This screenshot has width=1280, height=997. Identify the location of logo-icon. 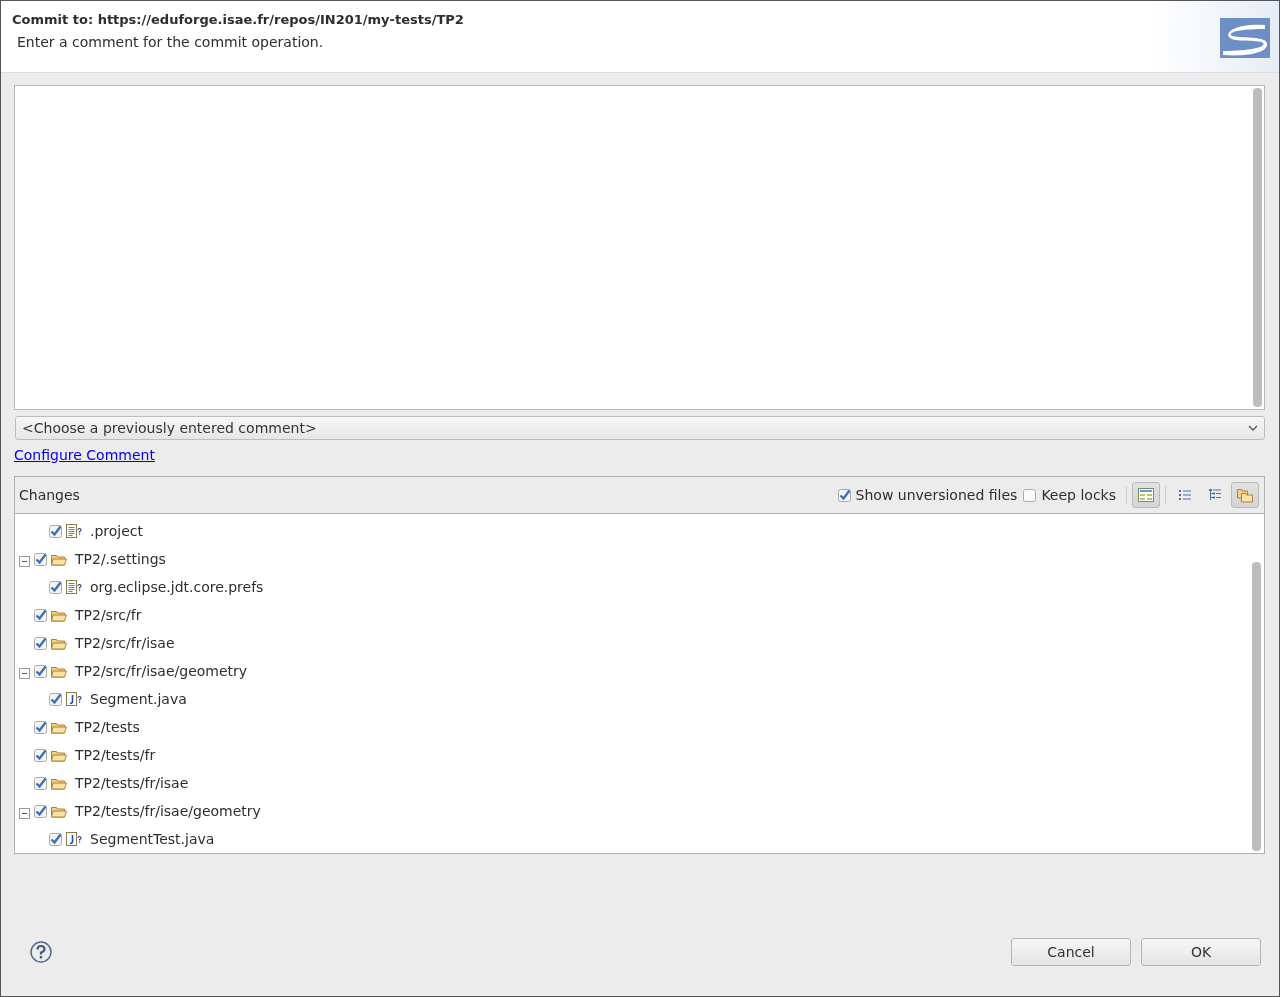
(1245, 38).